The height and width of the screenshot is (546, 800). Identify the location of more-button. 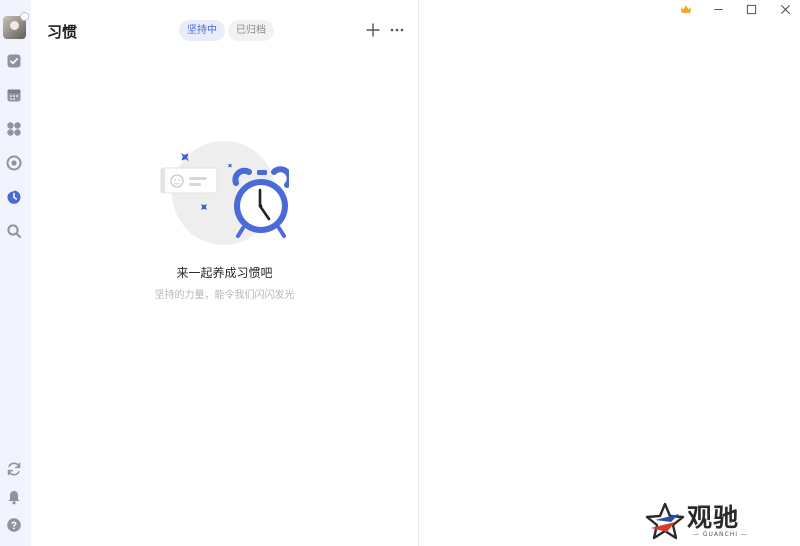
(397, 30).